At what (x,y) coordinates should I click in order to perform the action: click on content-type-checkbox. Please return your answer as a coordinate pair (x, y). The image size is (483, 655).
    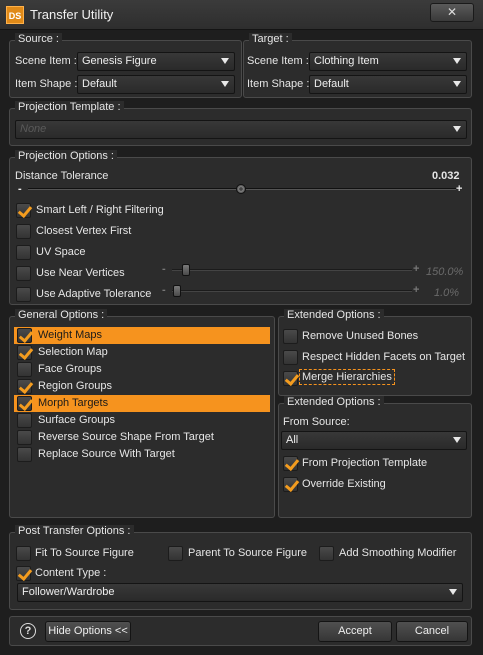
    Looking at the image, I should click on (23, 573).